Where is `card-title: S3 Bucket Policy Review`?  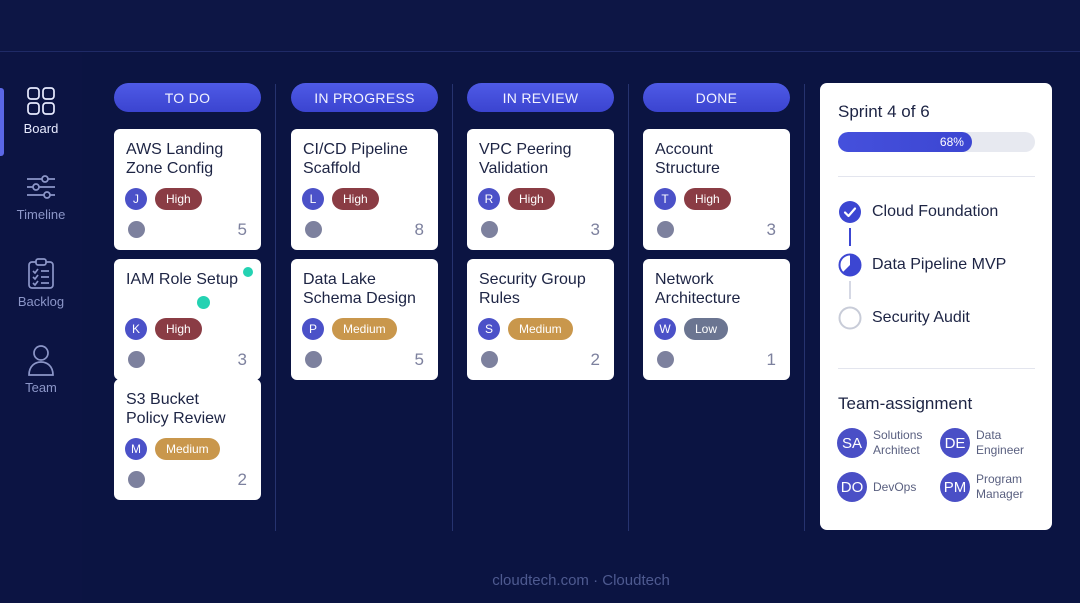 card-title: S3 Bucket Policy Review is located at coordinates (176, 409).